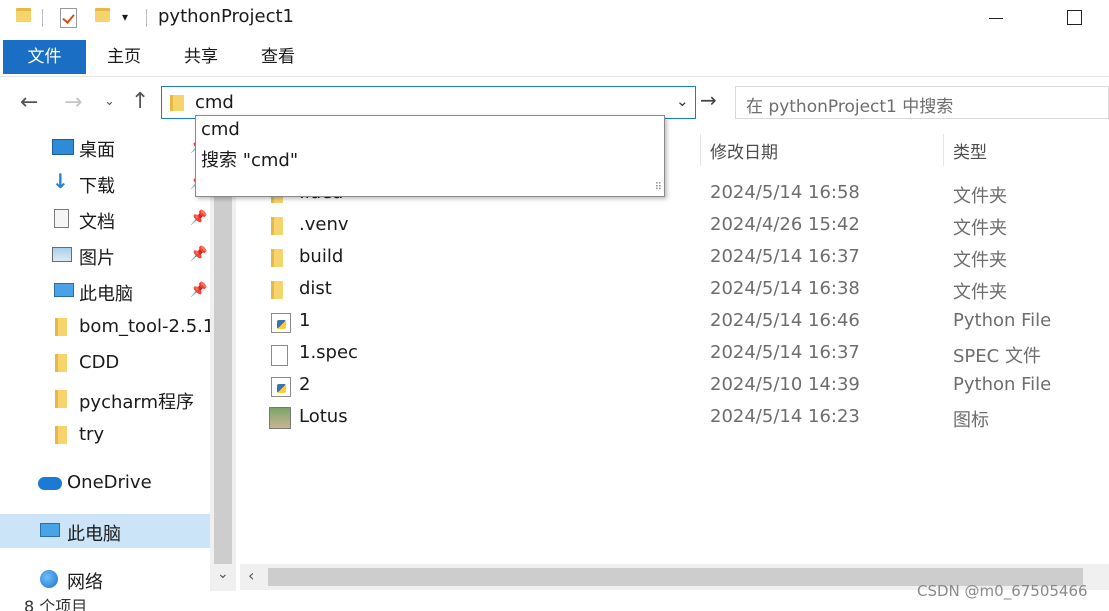 This screenshot has width=1109, height=611. Describe the element at coordinates (997, 356) in the screenshot. I see `file-type: SPEC 文件` at that location.